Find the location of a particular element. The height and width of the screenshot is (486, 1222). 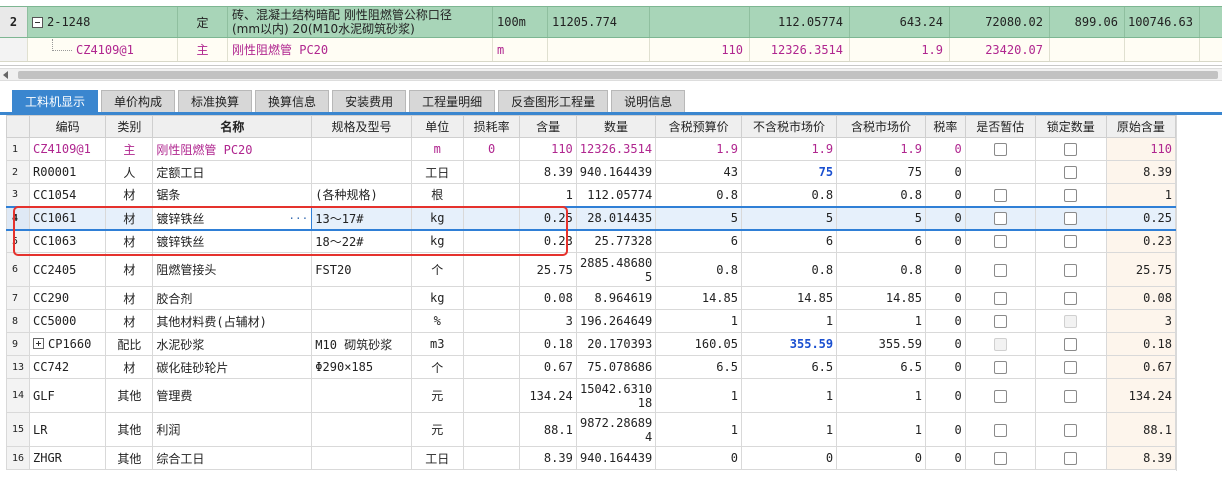

cell-taxed-budget-price: 6.5 is located at coordinates (698, 367).